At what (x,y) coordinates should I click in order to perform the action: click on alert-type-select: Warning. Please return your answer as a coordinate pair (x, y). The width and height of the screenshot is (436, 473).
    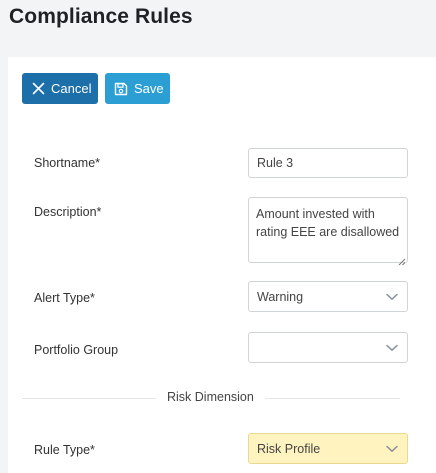
    Looking at the image, I should click on (328, 296).